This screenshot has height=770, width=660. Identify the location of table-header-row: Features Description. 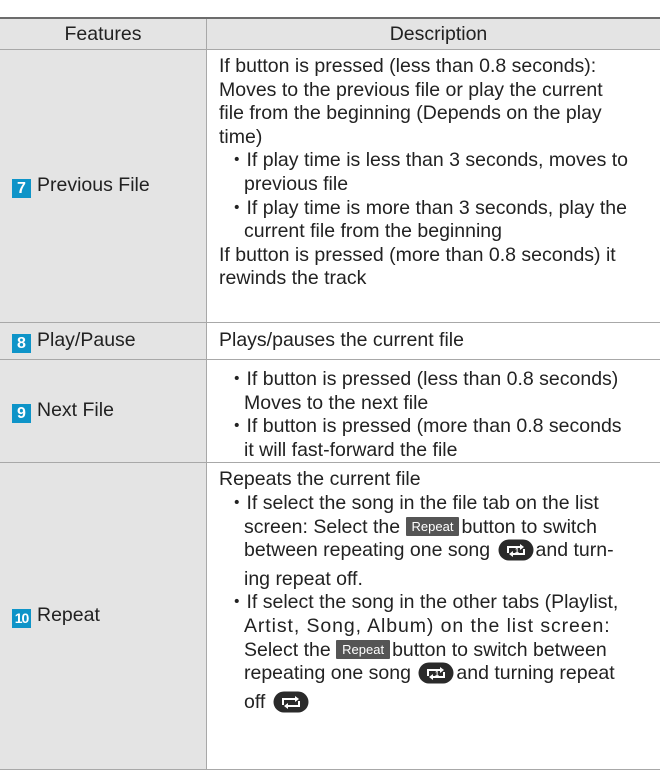
(330, 34).